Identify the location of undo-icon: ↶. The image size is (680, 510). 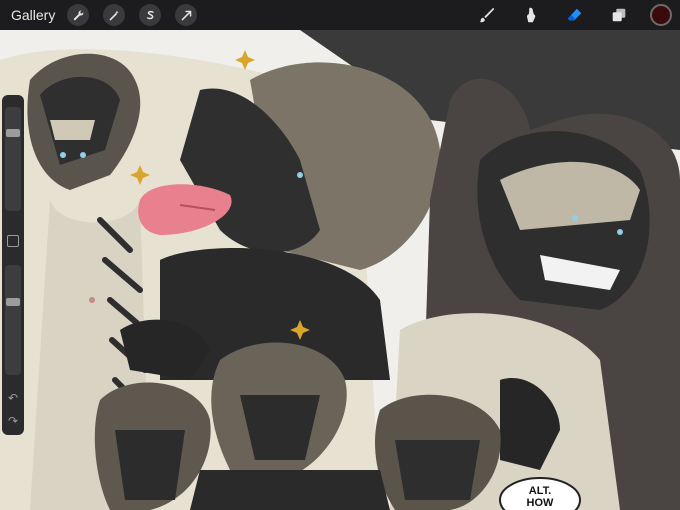
(13, 398).